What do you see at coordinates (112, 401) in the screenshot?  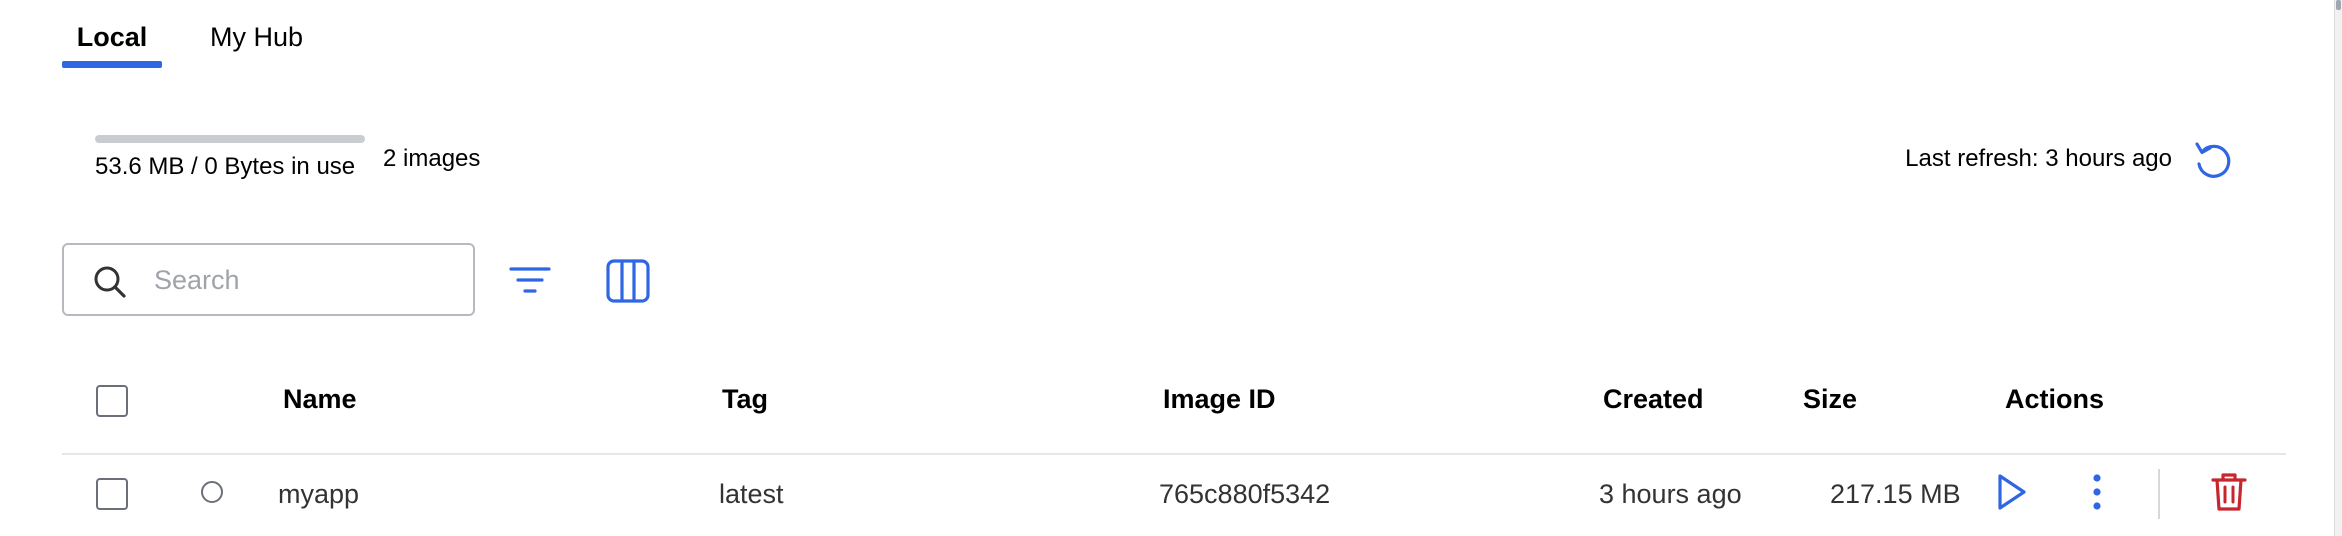 I see `select-all-checkbox` at bounding box center [112, 401].